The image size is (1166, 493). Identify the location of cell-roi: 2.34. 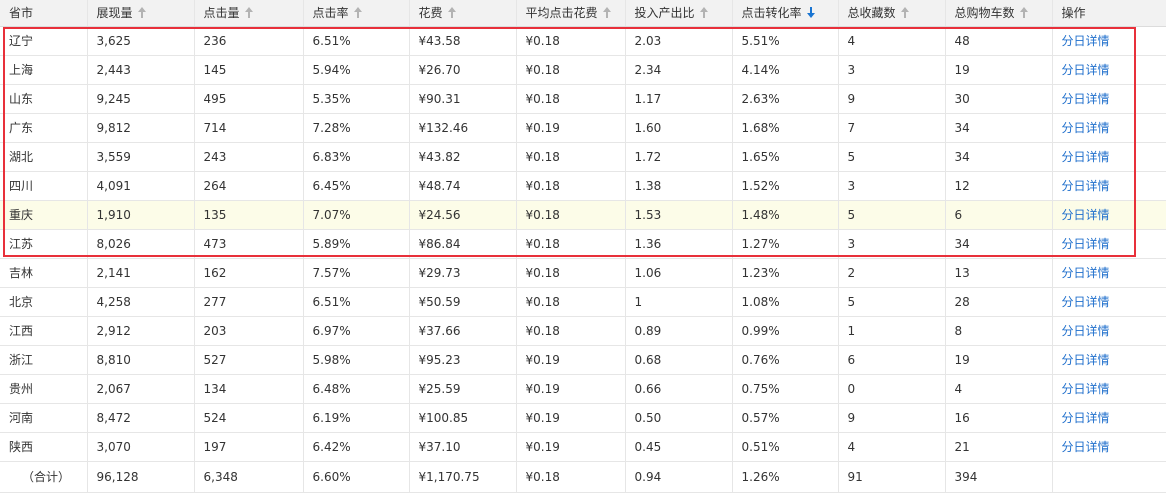
(679, 70).